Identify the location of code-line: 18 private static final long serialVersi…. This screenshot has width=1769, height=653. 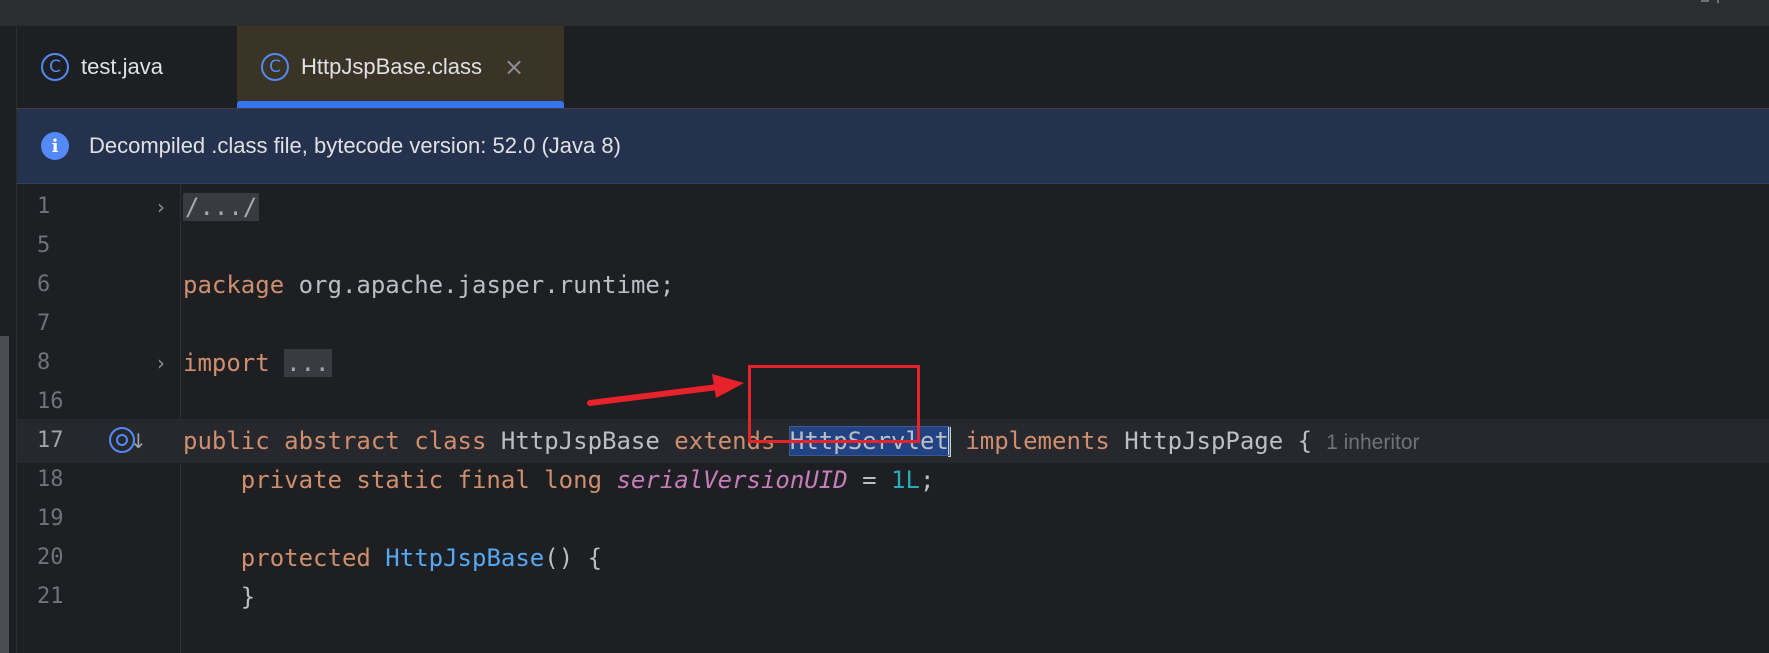
(893, 480).